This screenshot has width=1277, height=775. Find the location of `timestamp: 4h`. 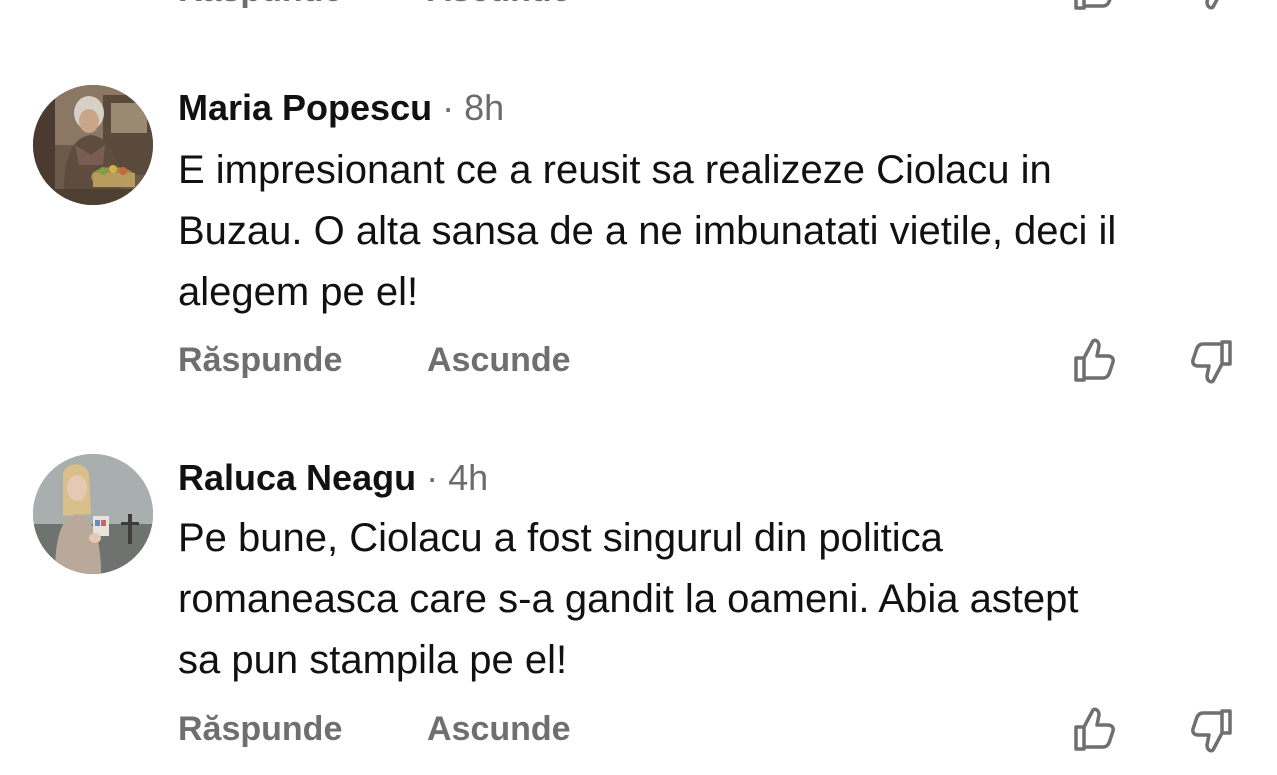

timestamp: 4h is located at coordinates (468, 477).